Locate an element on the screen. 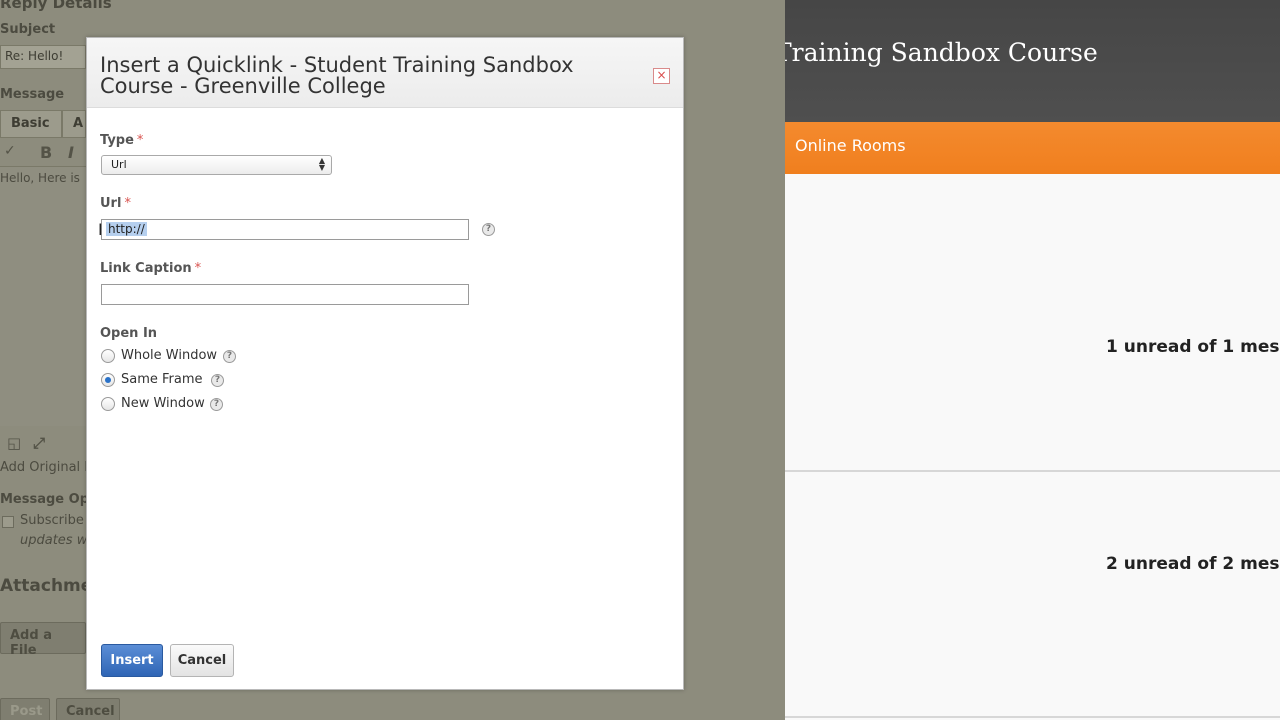  whole-window-help-icon: ? is located at coordinates (229, 356).